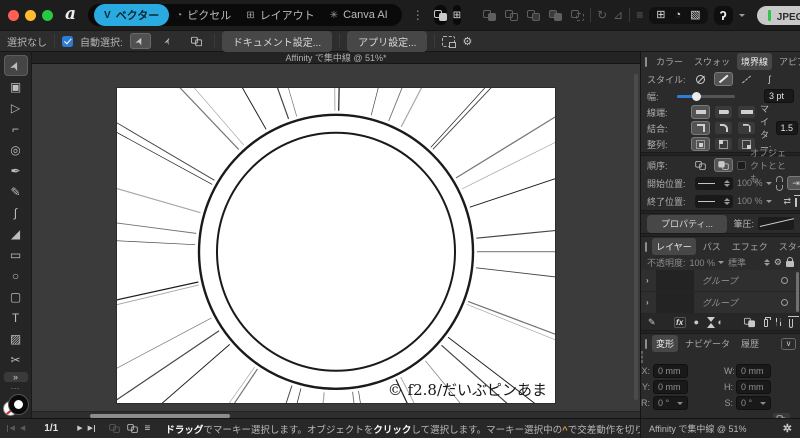 The image size is (800, 438). I want to click on pattern-layer-icon, so click(777, 320).